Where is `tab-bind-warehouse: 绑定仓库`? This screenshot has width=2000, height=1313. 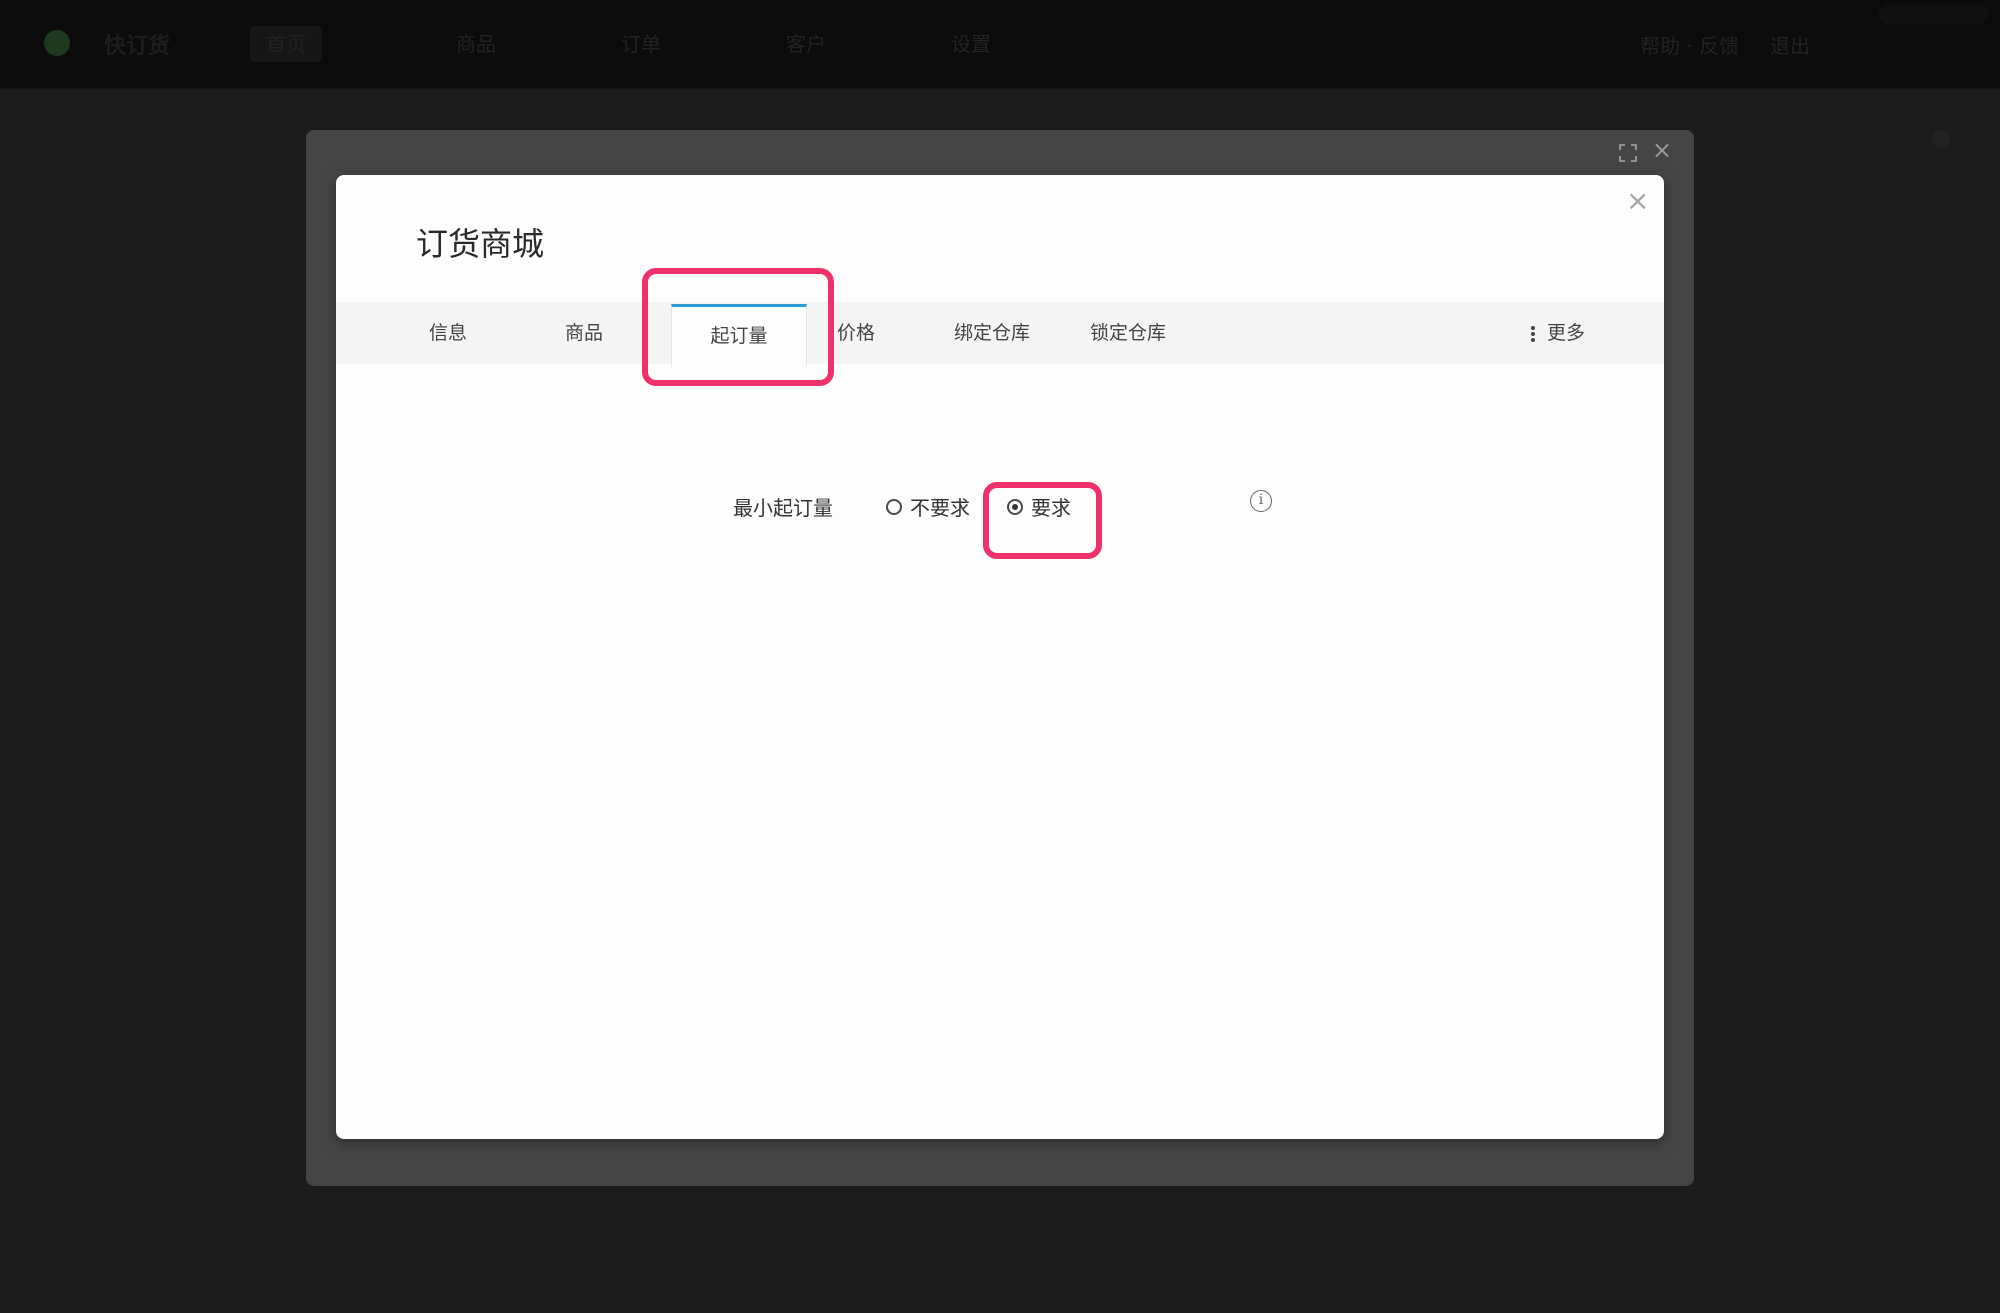
tab-bind-warehouse: 绑定仓库 is located at coordinates (992, 333).